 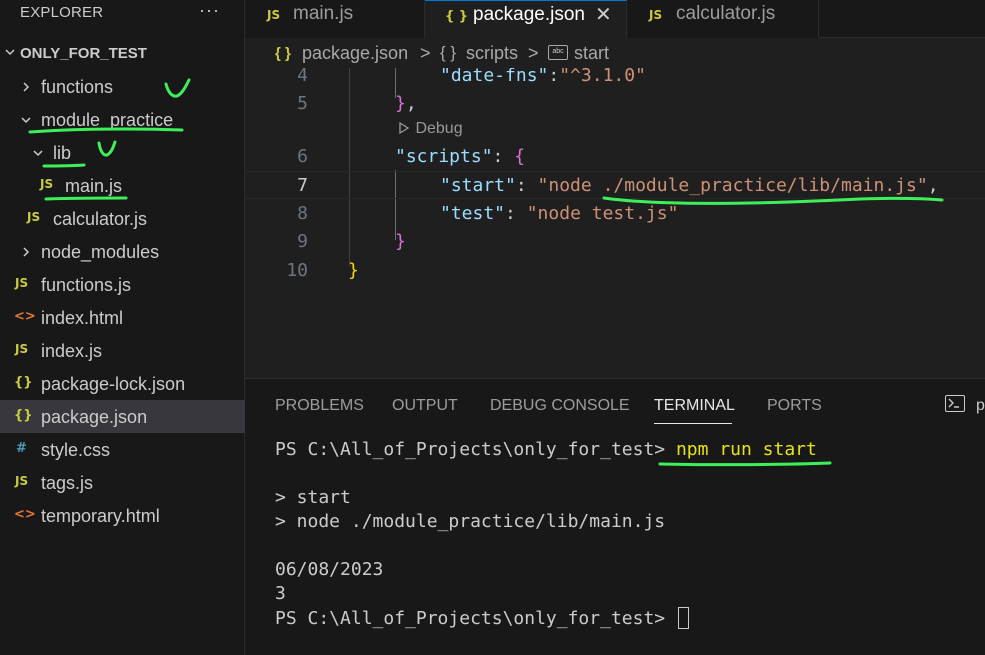 What do you see at coordinates (543, 77) in the screenshot?
I see `code-text: "date-fns":"^3.1.0"` at bounding box center [543, 77].